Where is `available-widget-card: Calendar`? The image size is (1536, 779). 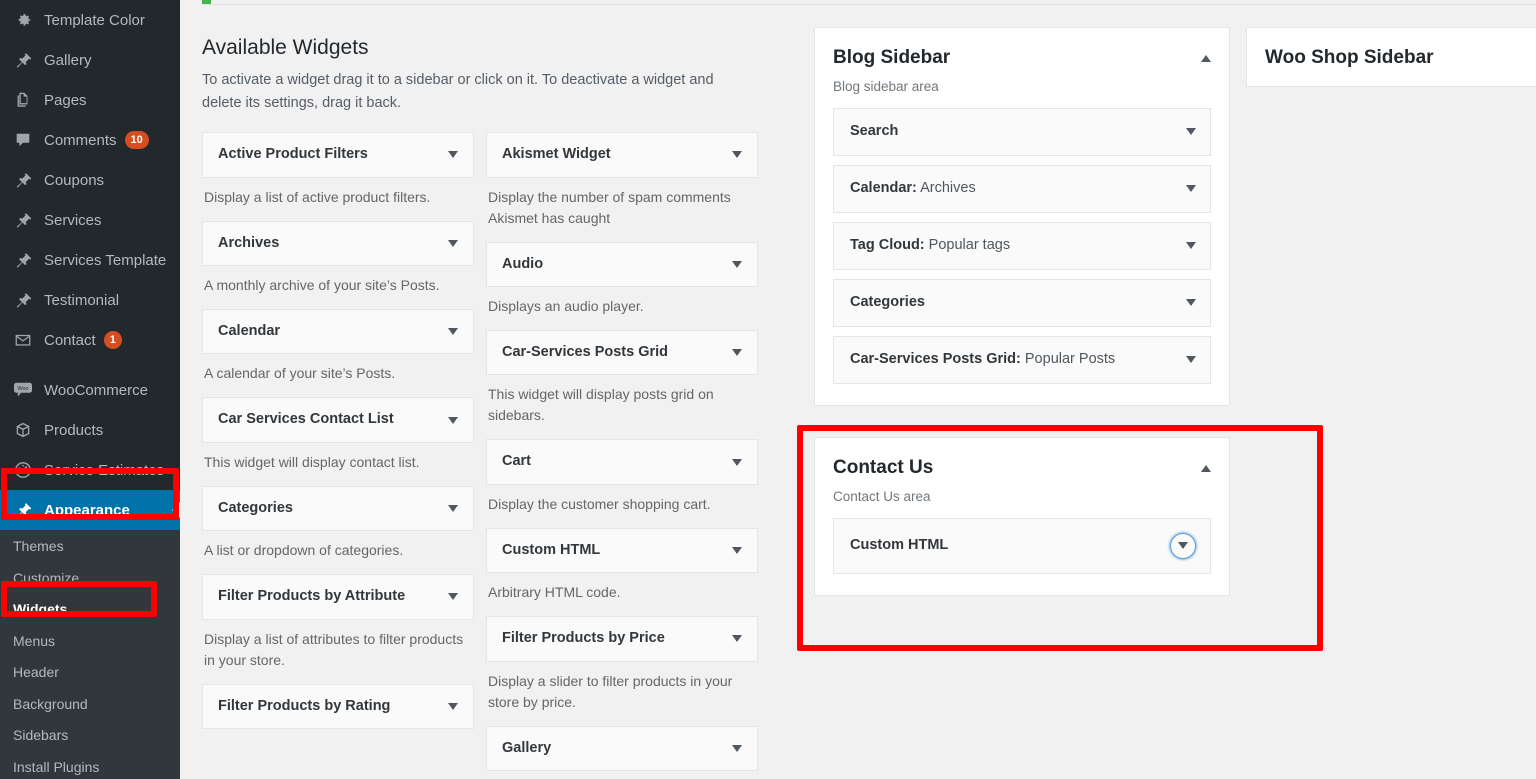
available-widget-card: Calendar is located at coordinates (338, 332).